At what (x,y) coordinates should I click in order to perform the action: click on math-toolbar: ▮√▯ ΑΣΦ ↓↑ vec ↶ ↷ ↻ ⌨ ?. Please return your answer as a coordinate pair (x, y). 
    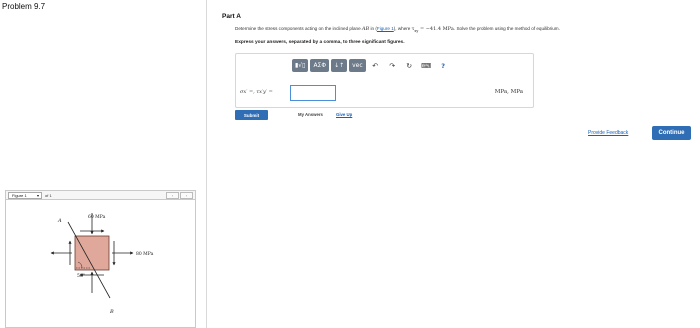
    Looking at the image, I should click on (371, 65).